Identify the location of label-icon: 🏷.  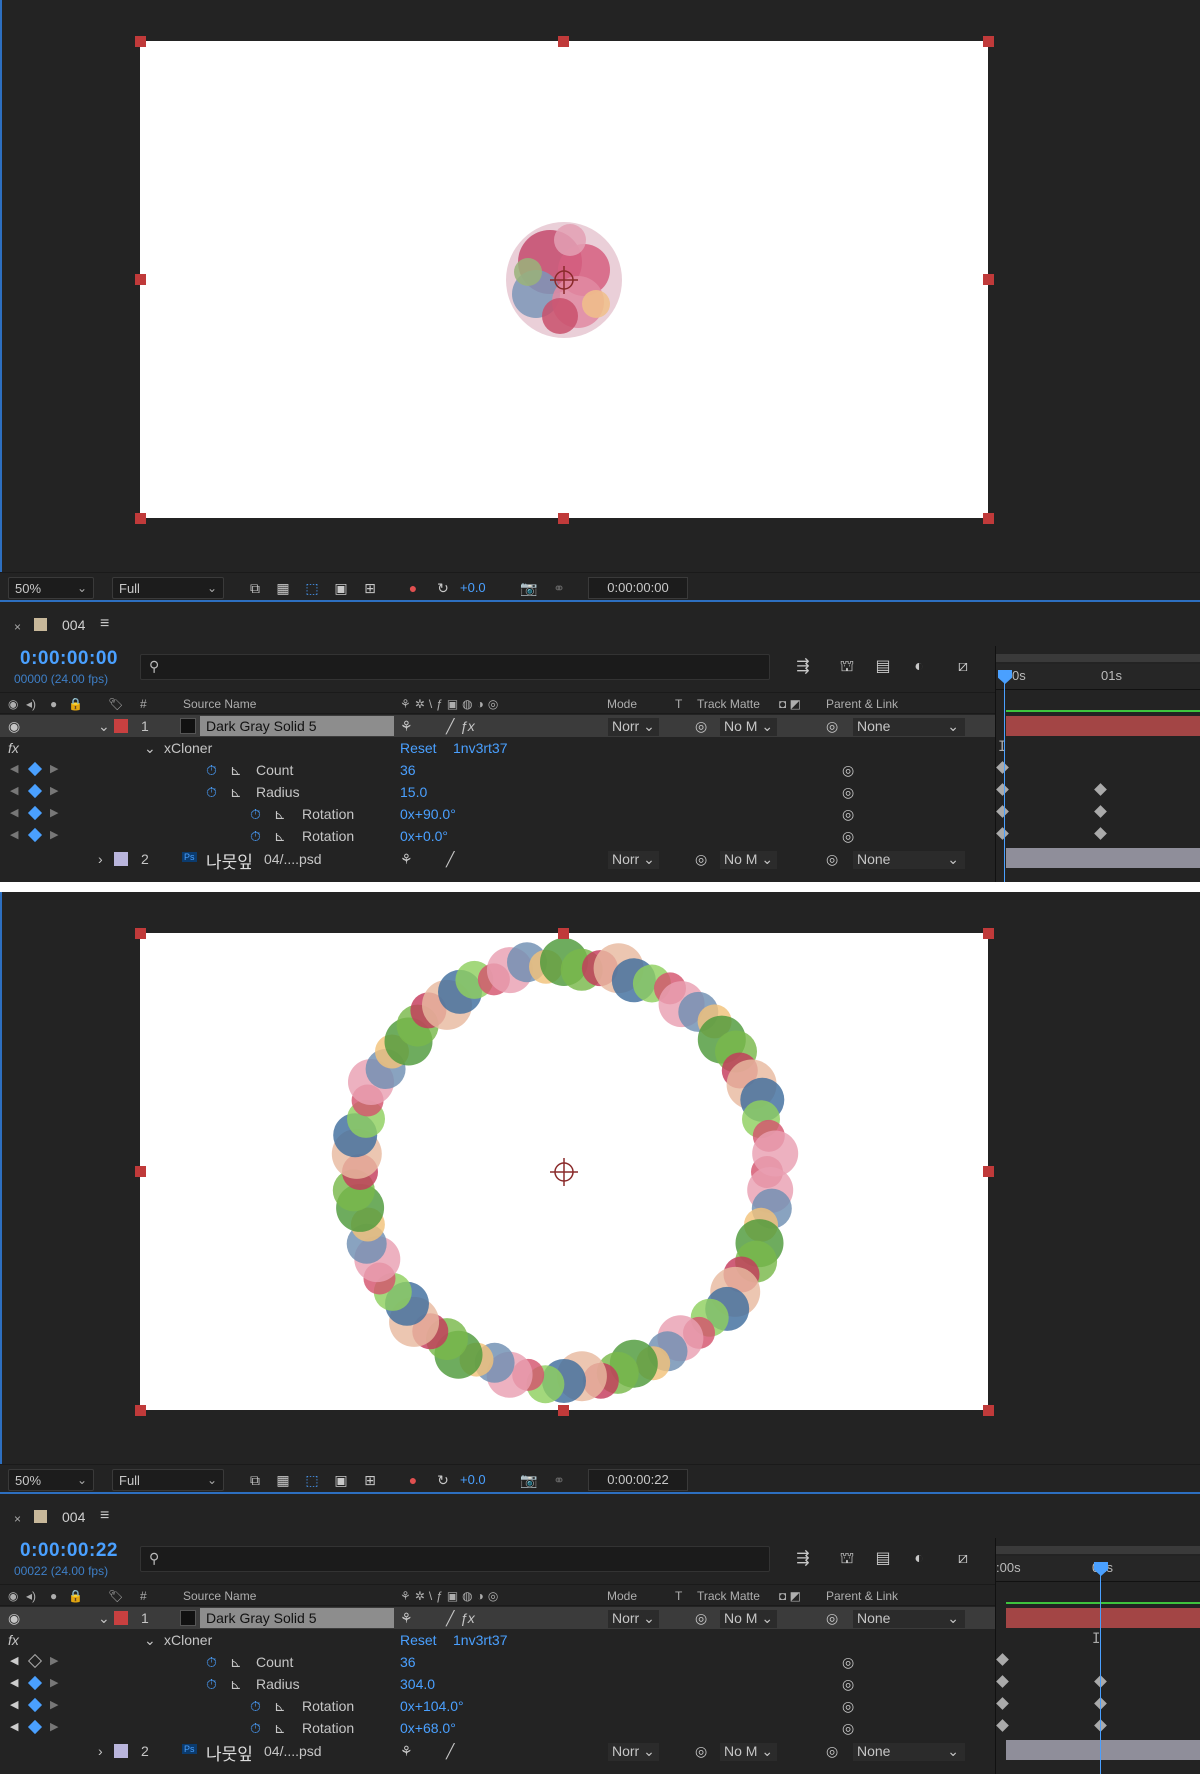
(115, 1596).